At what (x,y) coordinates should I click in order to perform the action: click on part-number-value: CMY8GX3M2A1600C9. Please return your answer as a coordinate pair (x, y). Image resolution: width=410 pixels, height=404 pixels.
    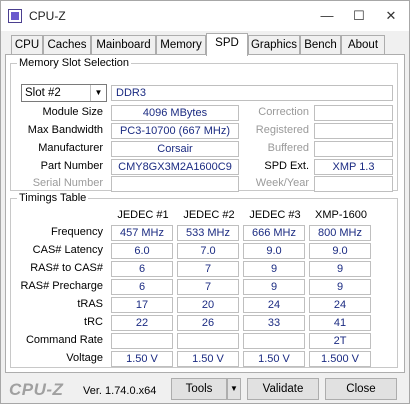
    Looking at the image, I should click on (175, 167).